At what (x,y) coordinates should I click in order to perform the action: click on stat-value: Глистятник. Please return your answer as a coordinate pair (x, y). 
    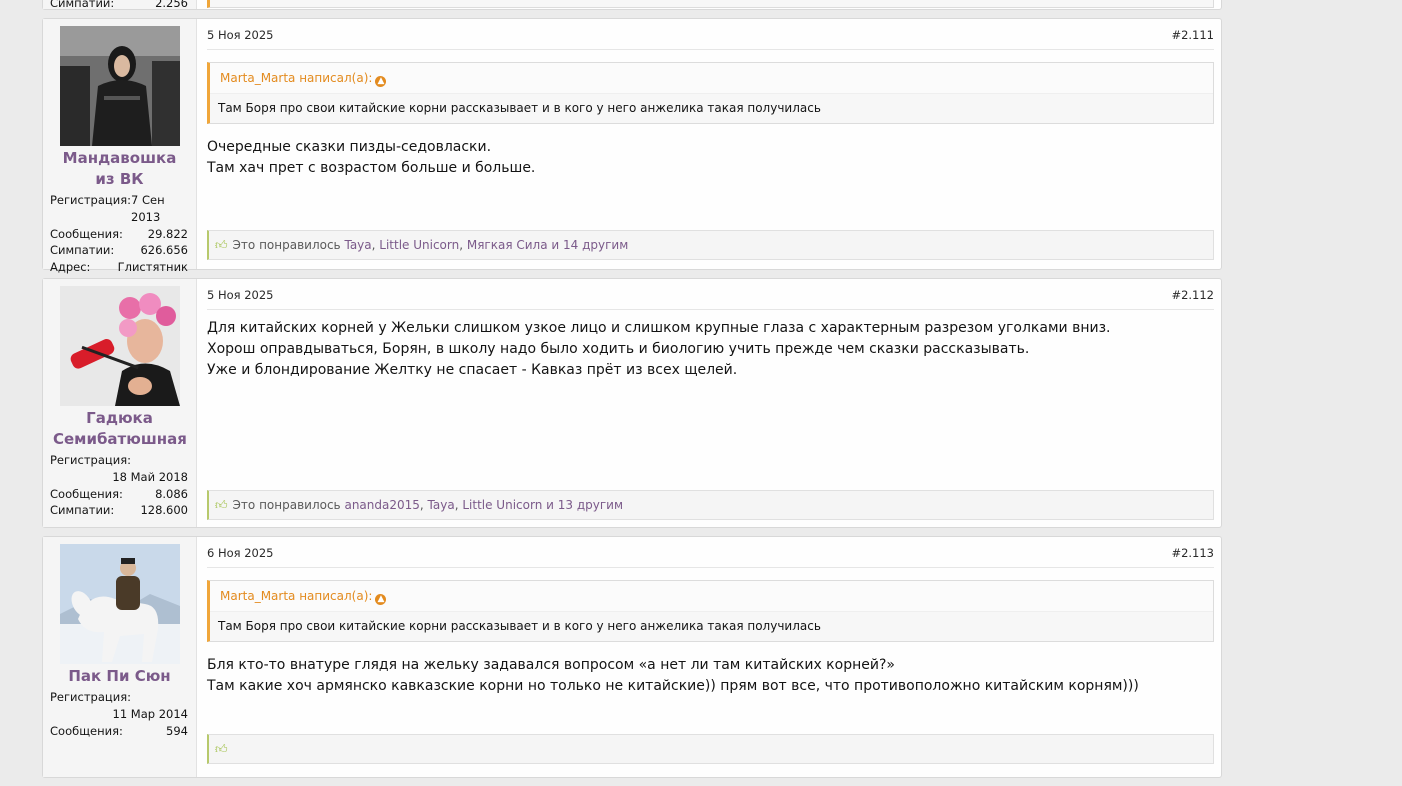
    Looking at the image, I should click on (153, 267).